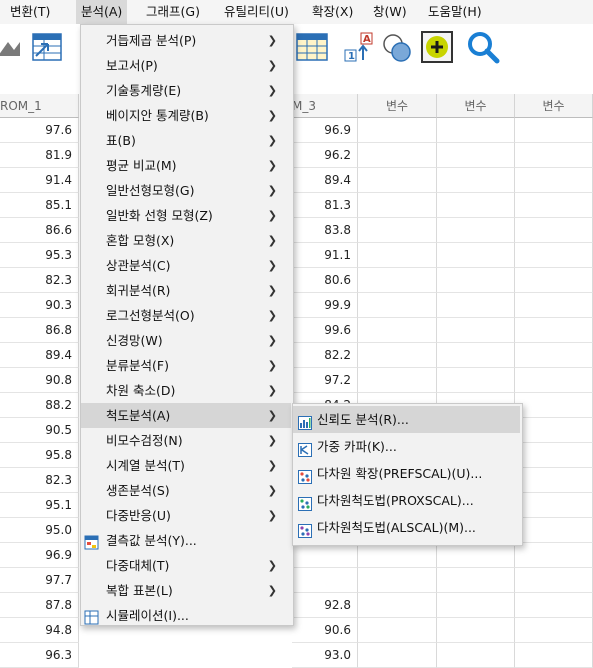 This screenshot has width=593, height=668. I want to click on variables-grid-icon, so click(313, 47).